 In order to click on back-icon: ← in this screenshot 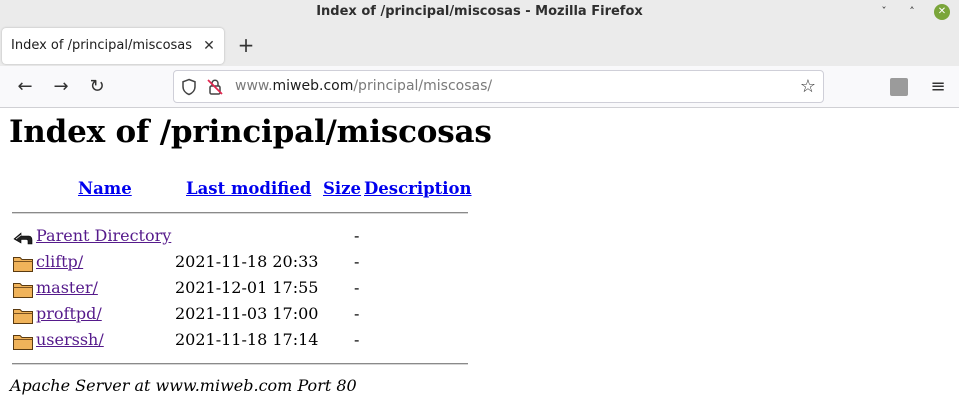, I will do `click(25, 87)`.